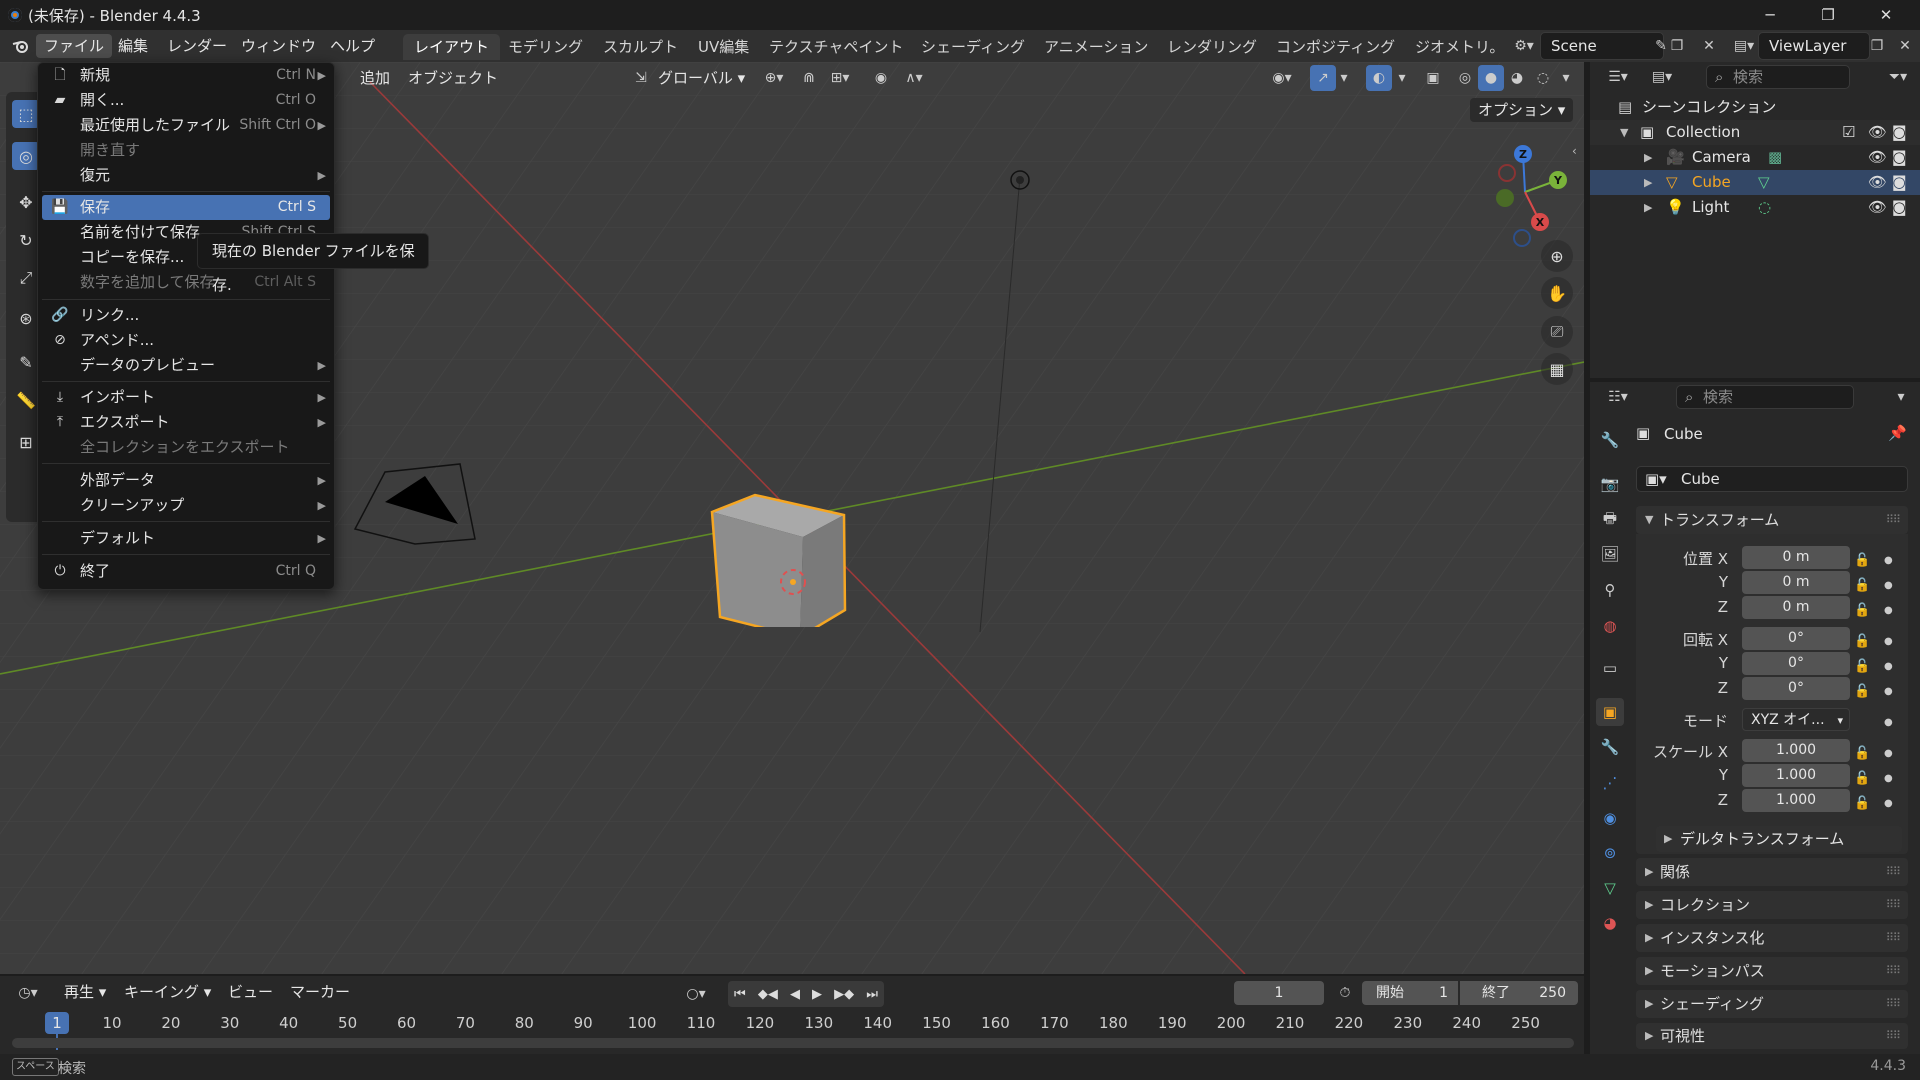 Image resolution: width=1920 pixels, height=1080 pixels. I want to click on remove-view-layer-icon: ✕, so click(1905, 46).